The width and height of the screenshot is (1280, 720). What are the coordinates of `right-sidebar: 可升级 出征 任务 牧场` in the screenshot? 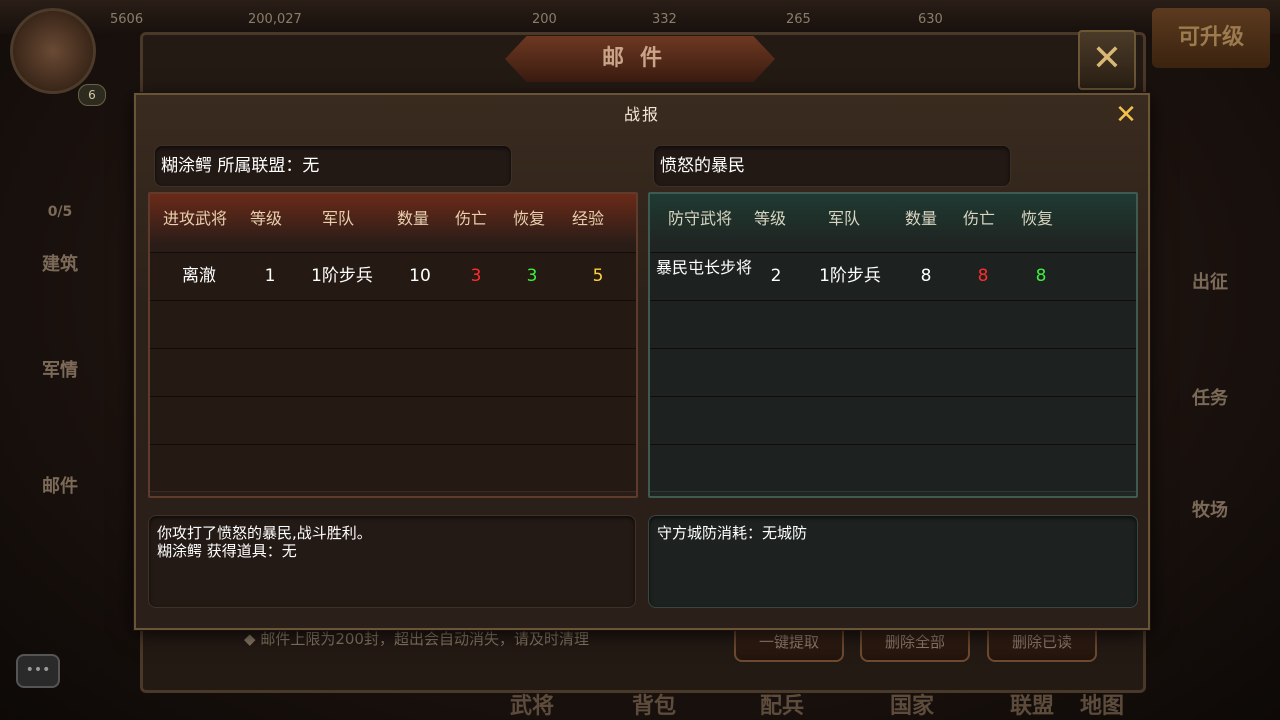 It's located at (1210, 360).